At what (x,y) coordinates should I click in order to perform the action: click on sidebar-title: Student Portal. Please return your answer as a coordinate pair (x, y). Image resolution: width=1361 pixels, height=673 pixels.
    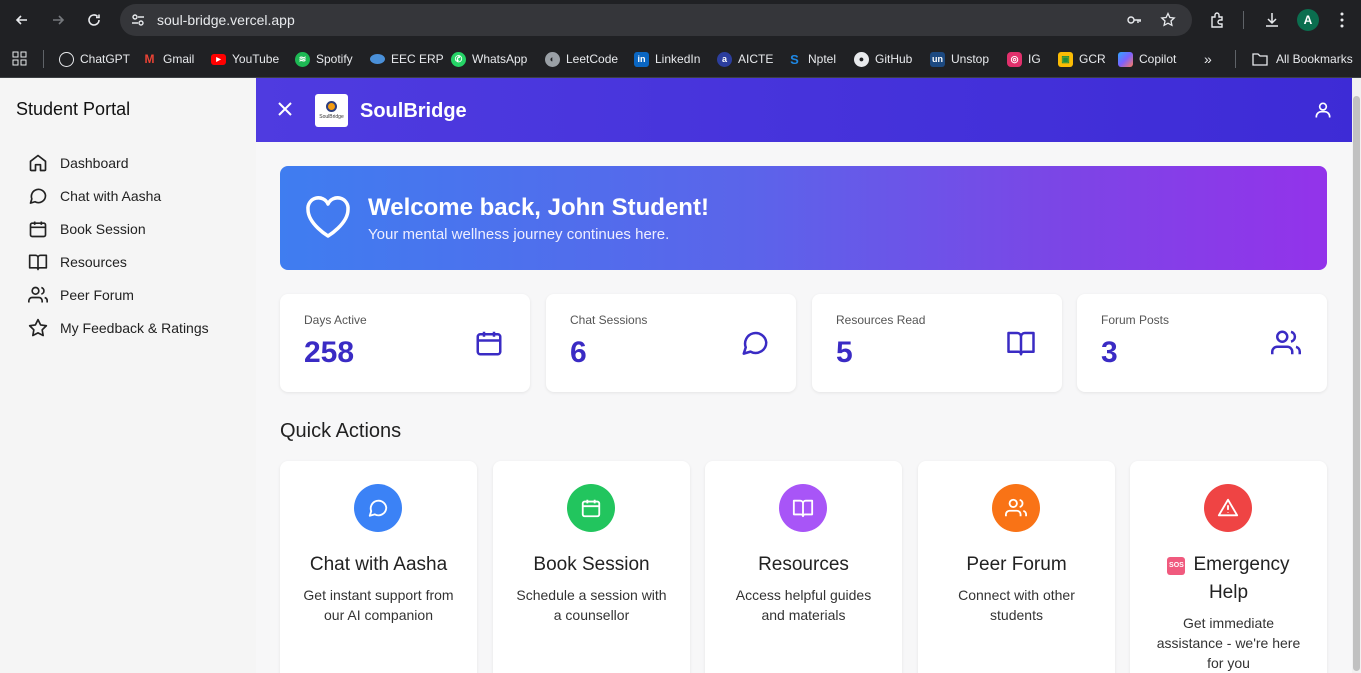
    Looking at the image, I should click on (73, 109).